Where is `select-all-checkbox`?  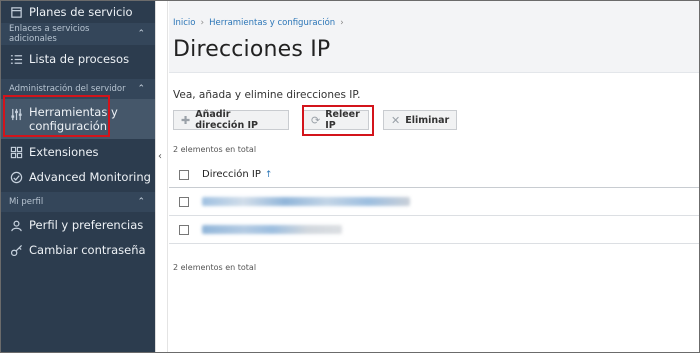 select-all-checkbox is located at coordinates (184, 174).